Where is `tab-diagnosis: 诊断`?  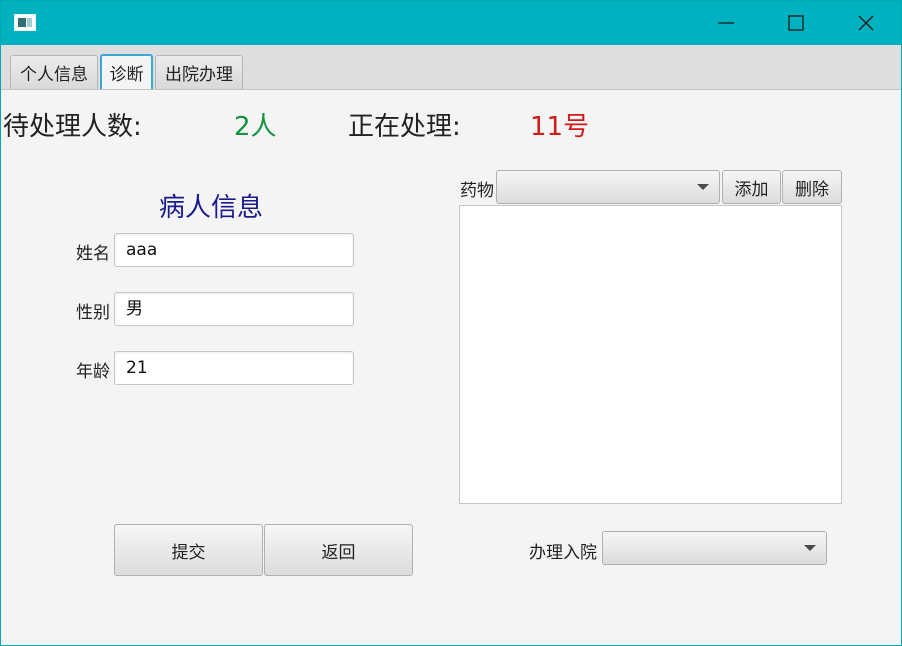
tab-diagnosis: 诊断 is located at coordinates (126, 71).